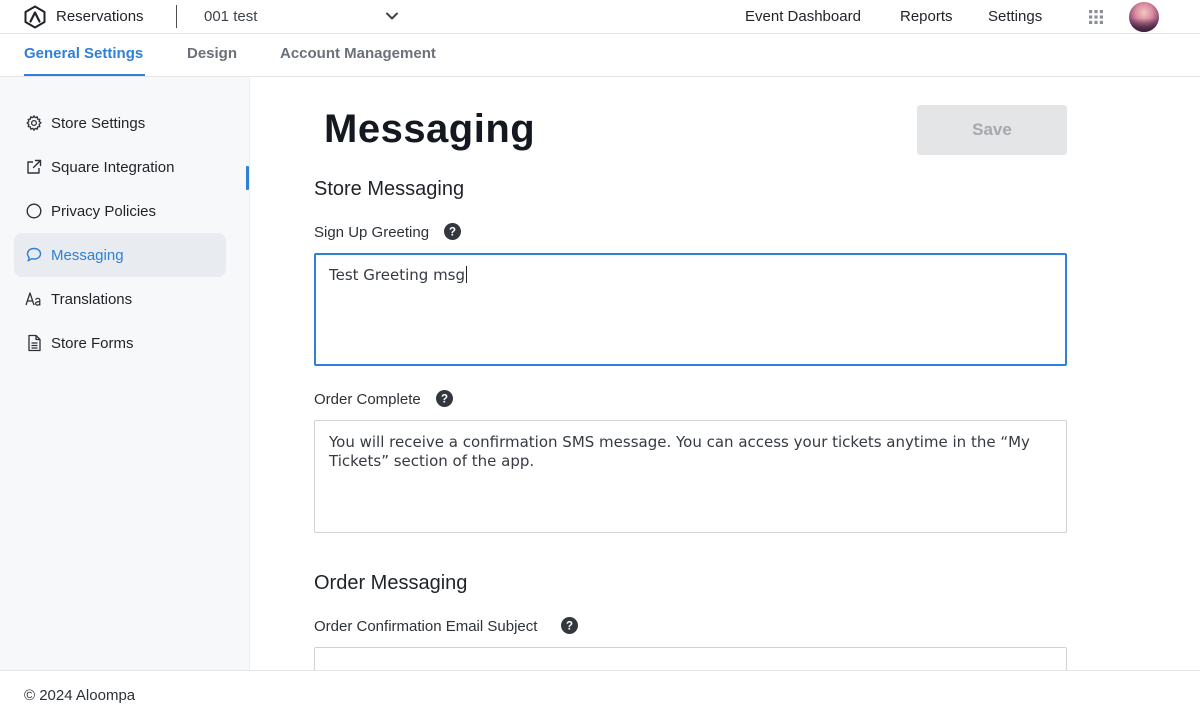 The image size is (1200, 720). What do you see at coordinates (33, 299) in the screenshot?
I see `font-icon` at bounding box center [33, 299].